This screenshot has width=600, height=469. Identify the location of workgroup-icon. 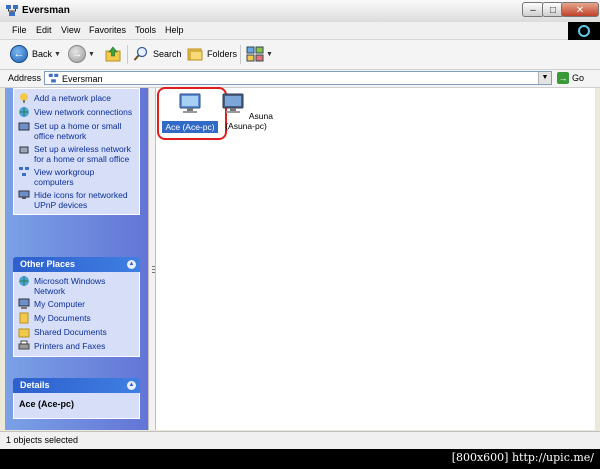
(24, 171).